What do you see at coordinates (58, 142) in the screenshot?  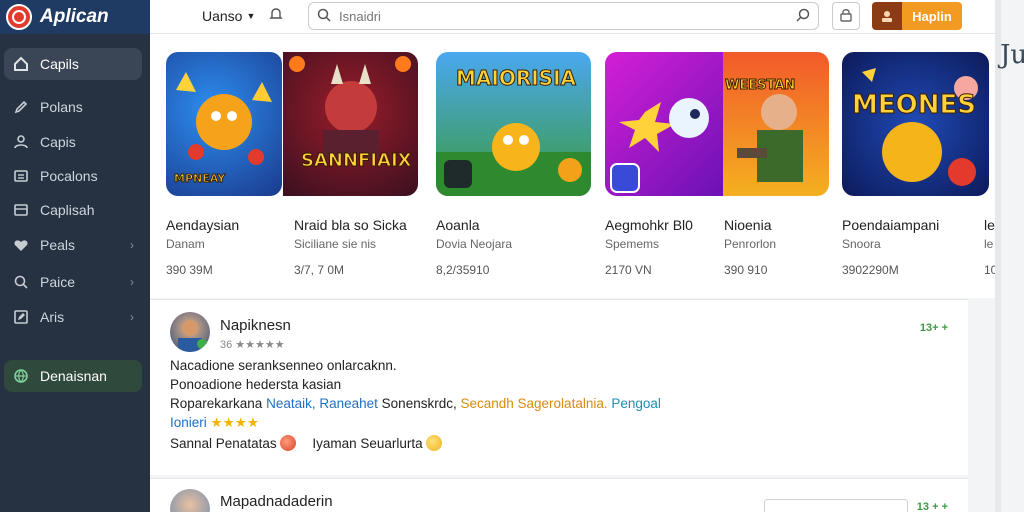 I see `sidebar-item-label: Capis` at bounding box center [58, 142].